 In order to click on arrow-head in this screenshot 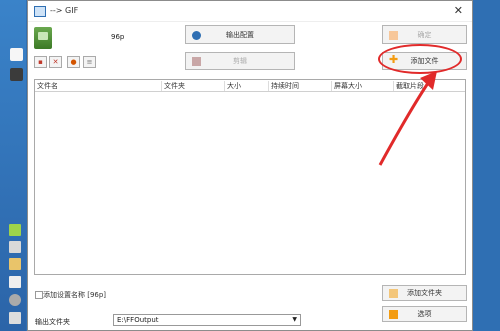, I will do `click(428, 80)`.